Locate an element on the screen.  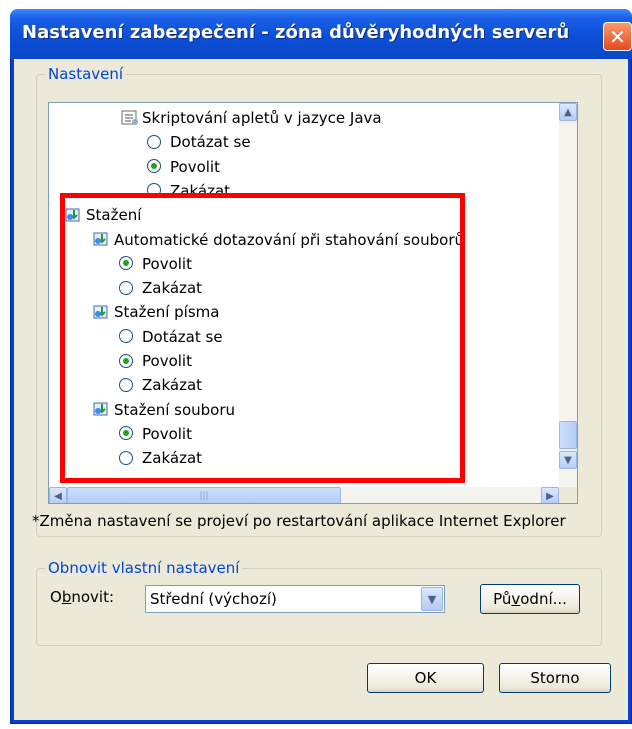
tree-category: Skriptování apletů v jazyce Java is located at coordinates (251, 118).